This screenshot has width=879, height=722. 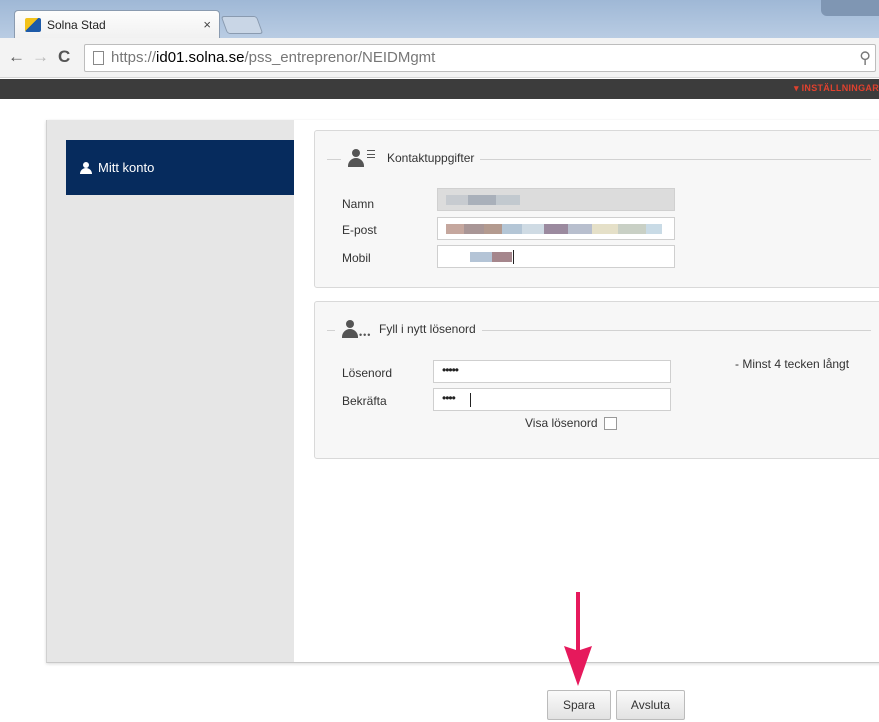 What do you see at coordinates (552, 399) in the screenshot?
I see `confirm-password-field: ••••` at bounding box center [552, 399].